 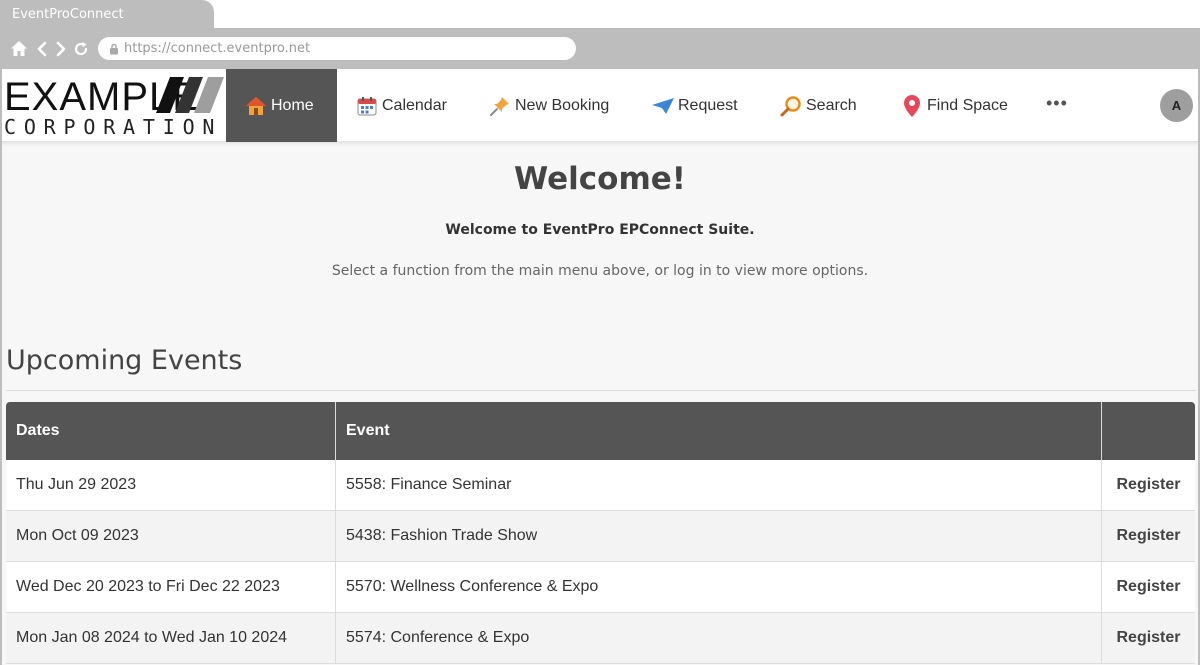 I want to click on browser-toolbar, so click(x=600, y=48).